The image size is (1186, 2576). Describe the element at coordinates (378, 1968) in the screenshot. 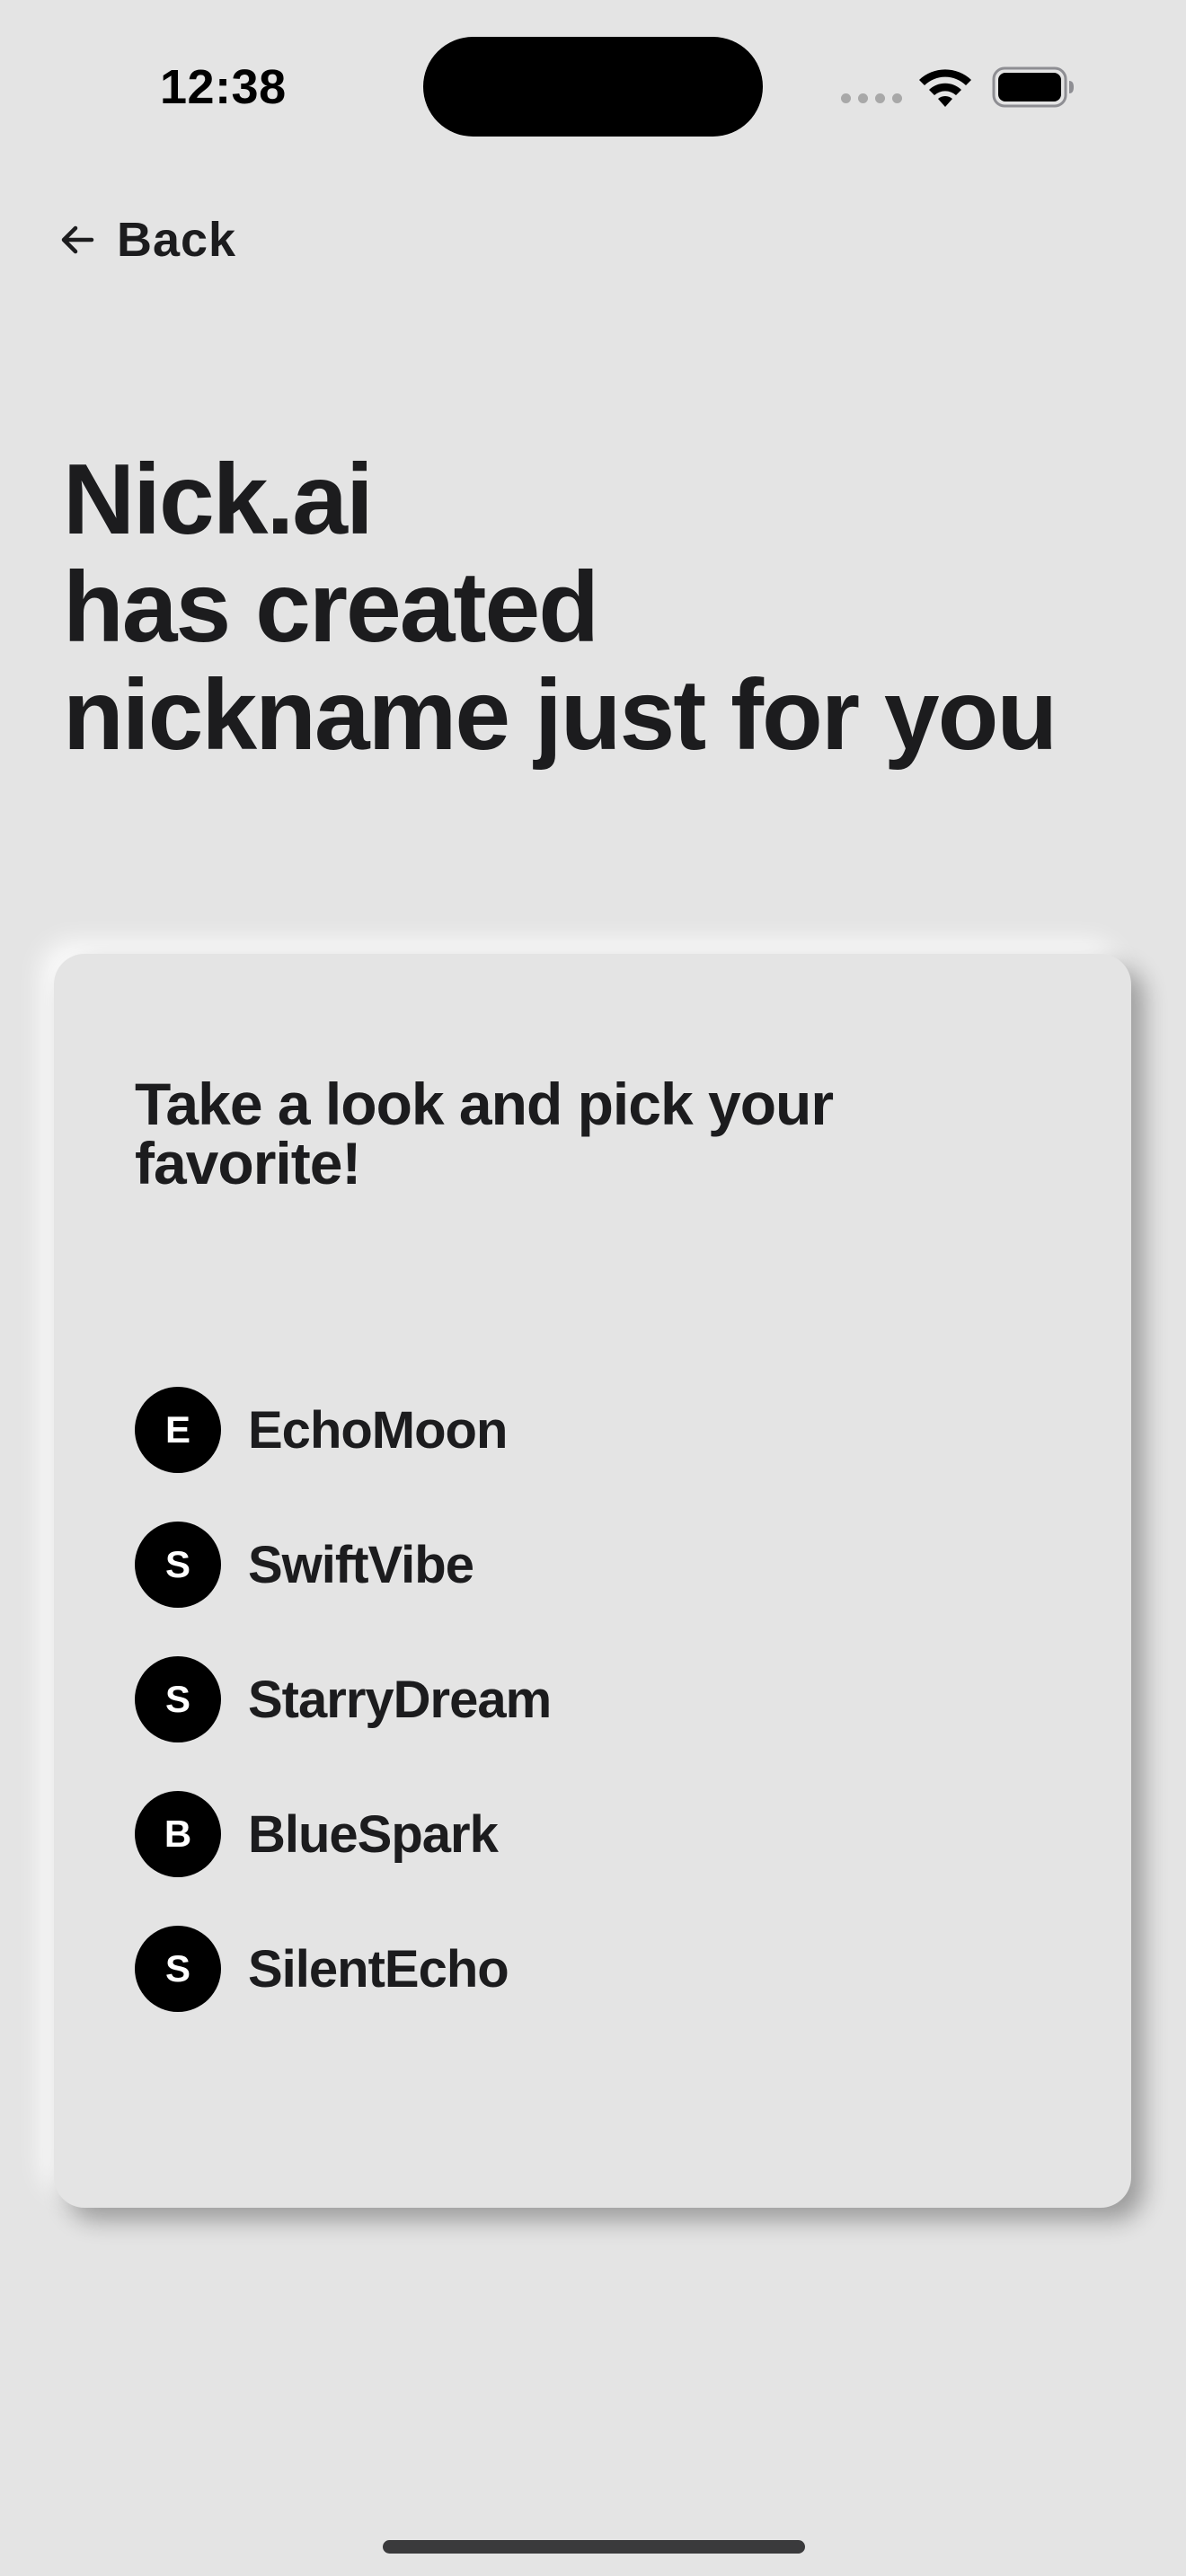

I see `nickname-label: SilentEcho` at that location.